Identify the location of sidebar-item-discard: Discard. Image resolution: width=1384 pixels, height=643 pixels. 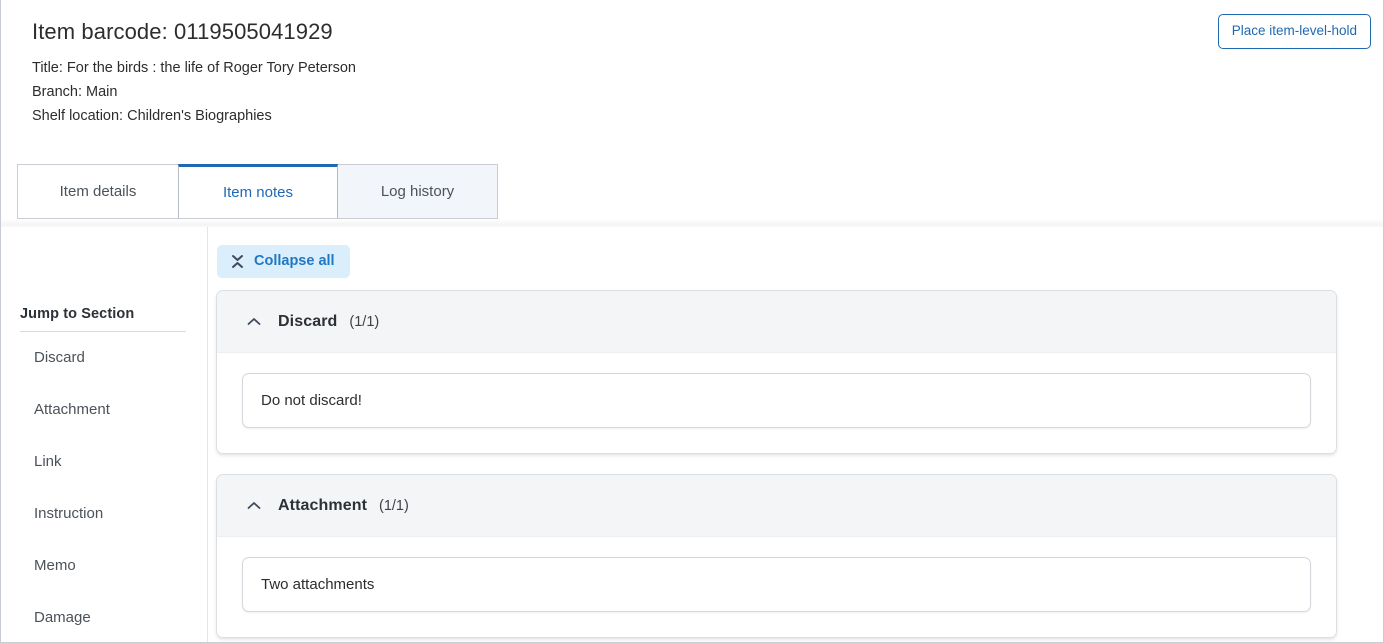
(104, 358).